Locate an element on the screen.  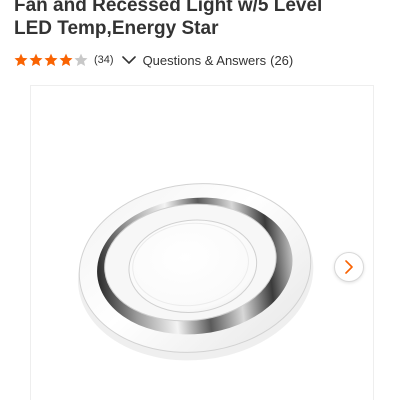
star-rating is located at coordinates (51, 60).